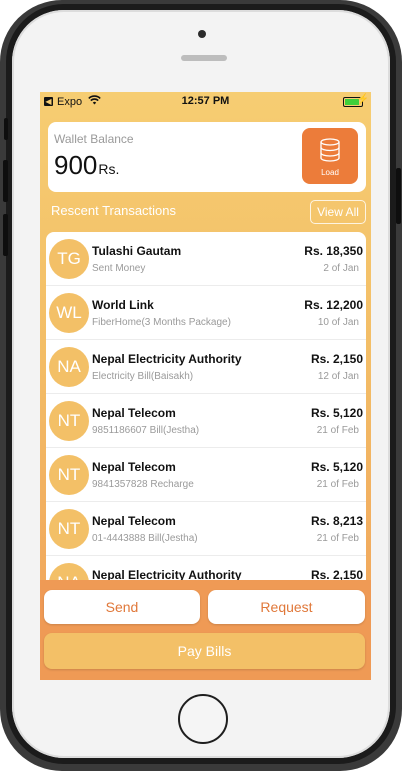  What do you see at coordinates (143, 376) in the screenshot?
I see `transaction-description: Electricity Bill(Baisakh)` at bounding box center [143, 376].